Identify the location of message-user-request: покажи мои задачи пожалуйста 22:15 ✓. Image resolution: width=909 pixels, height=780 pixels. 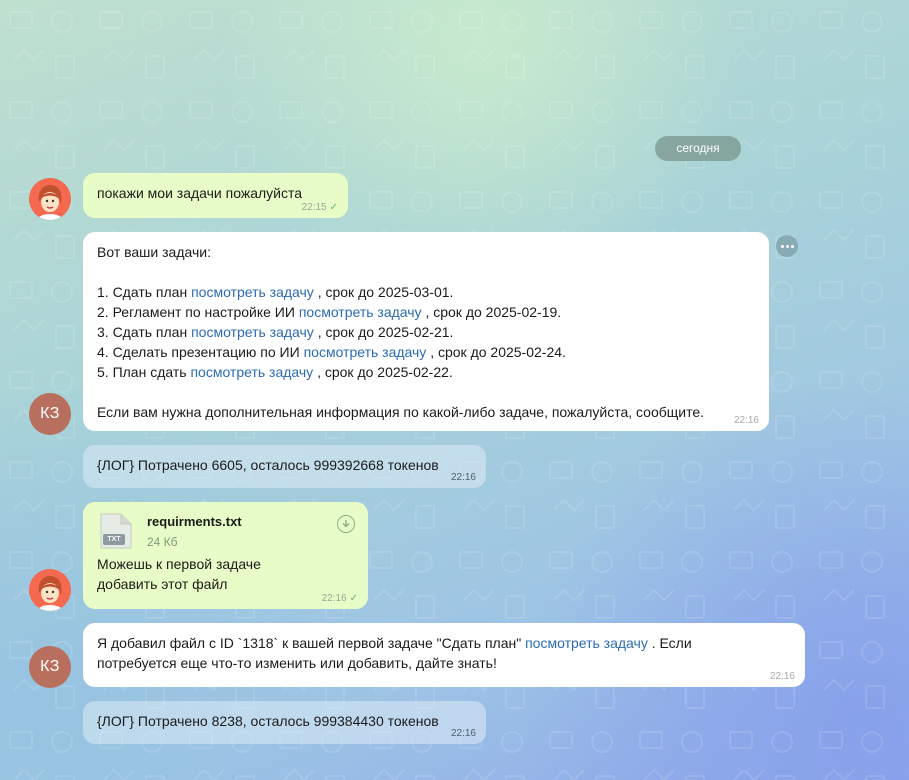
(215, 195).